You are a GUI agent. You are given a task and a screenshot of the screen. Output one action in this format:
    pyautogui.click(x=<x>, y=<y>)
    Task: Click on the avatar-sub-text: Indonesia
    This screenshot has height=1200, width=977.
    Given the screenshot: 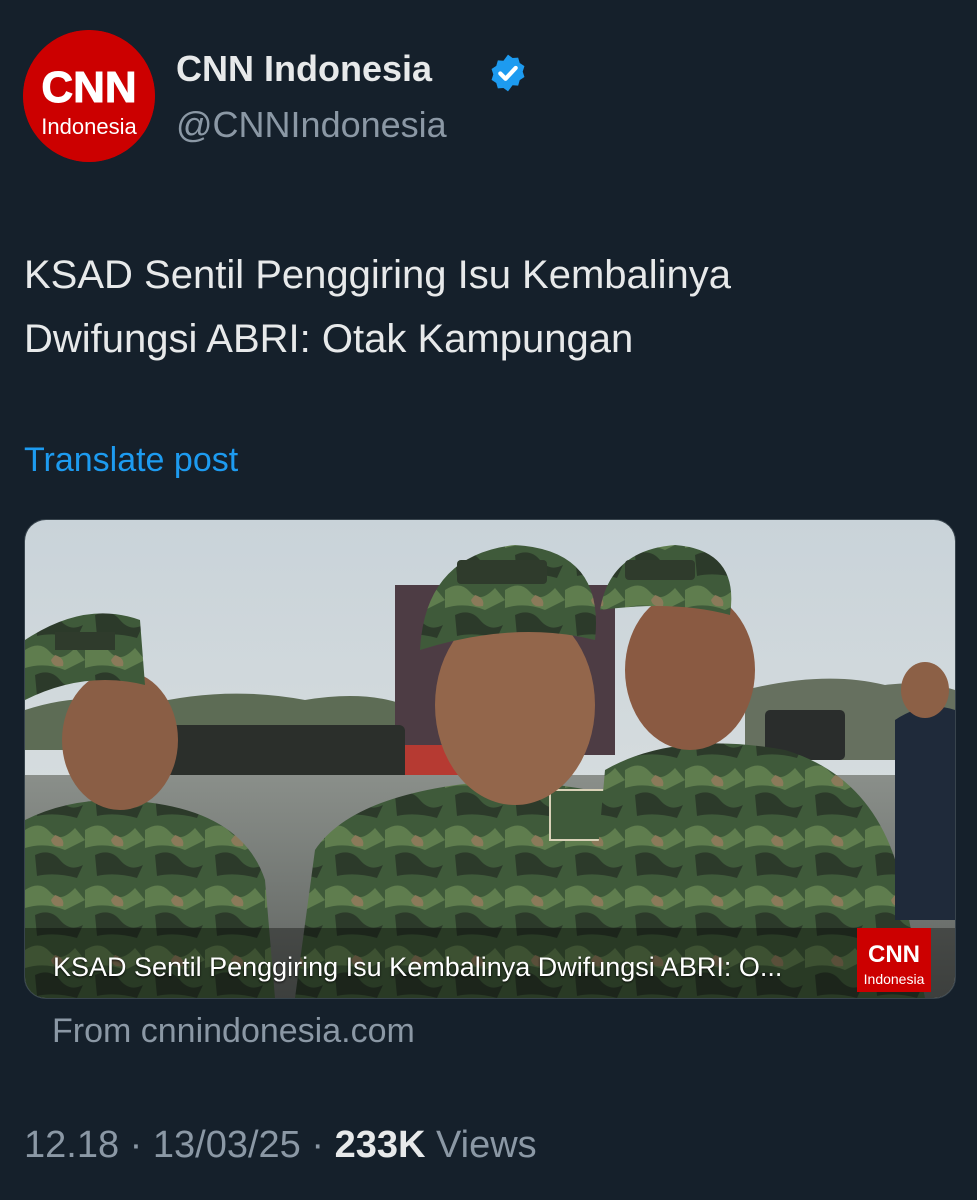 What is the action you would take?
    pyautogui.click(x=89, y=126)
    